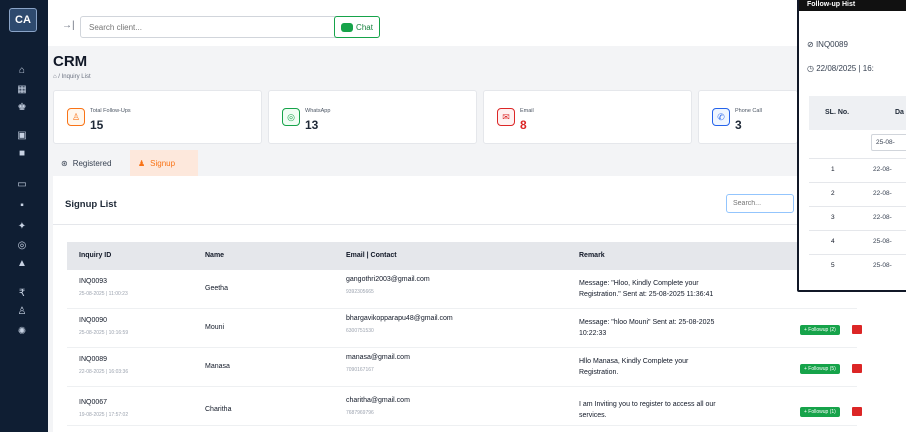 The height and width of the screenshot is (432, 906). Describe the element at coordinates (76, 117) in the screenshot. I see `user-icon: ♙` at that location.